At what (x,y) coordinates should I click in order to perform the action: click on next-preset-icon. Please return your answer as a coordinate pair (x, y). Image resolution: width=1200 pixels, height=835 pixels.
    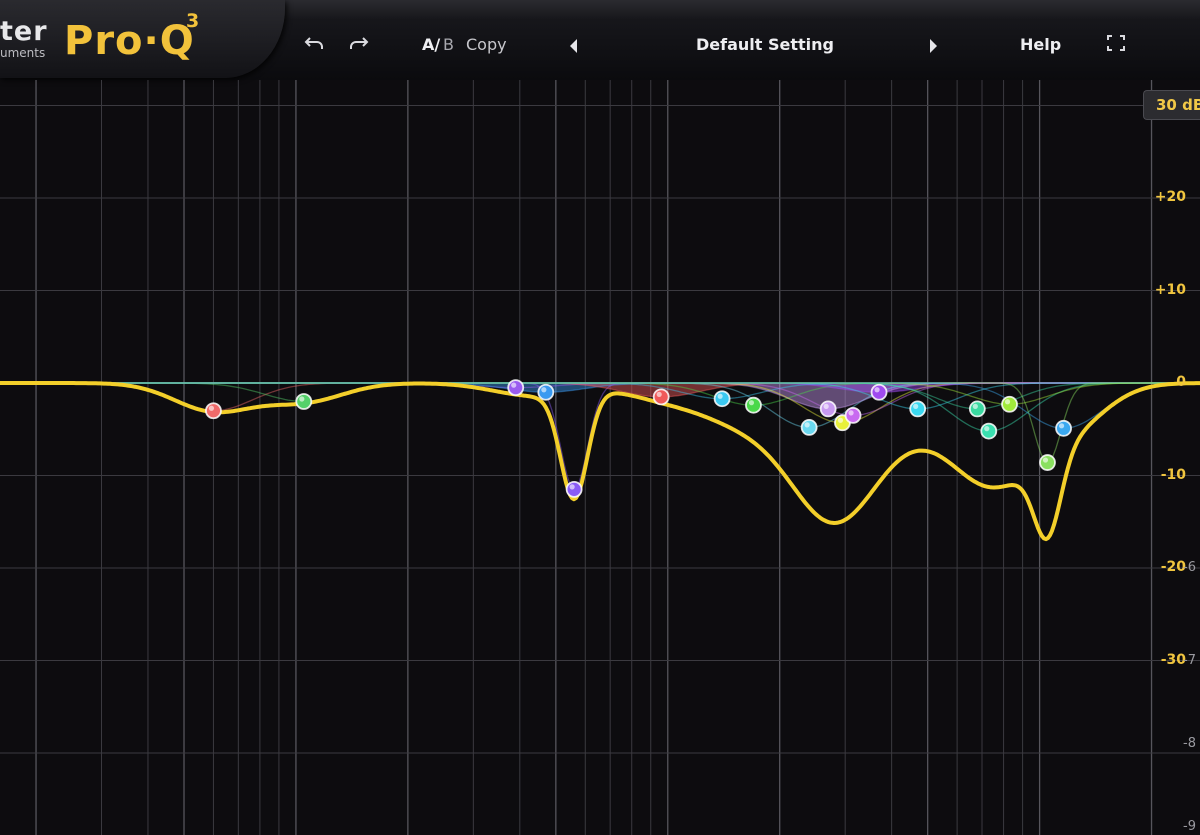
    Looking at the image, I should click on (933, 46).